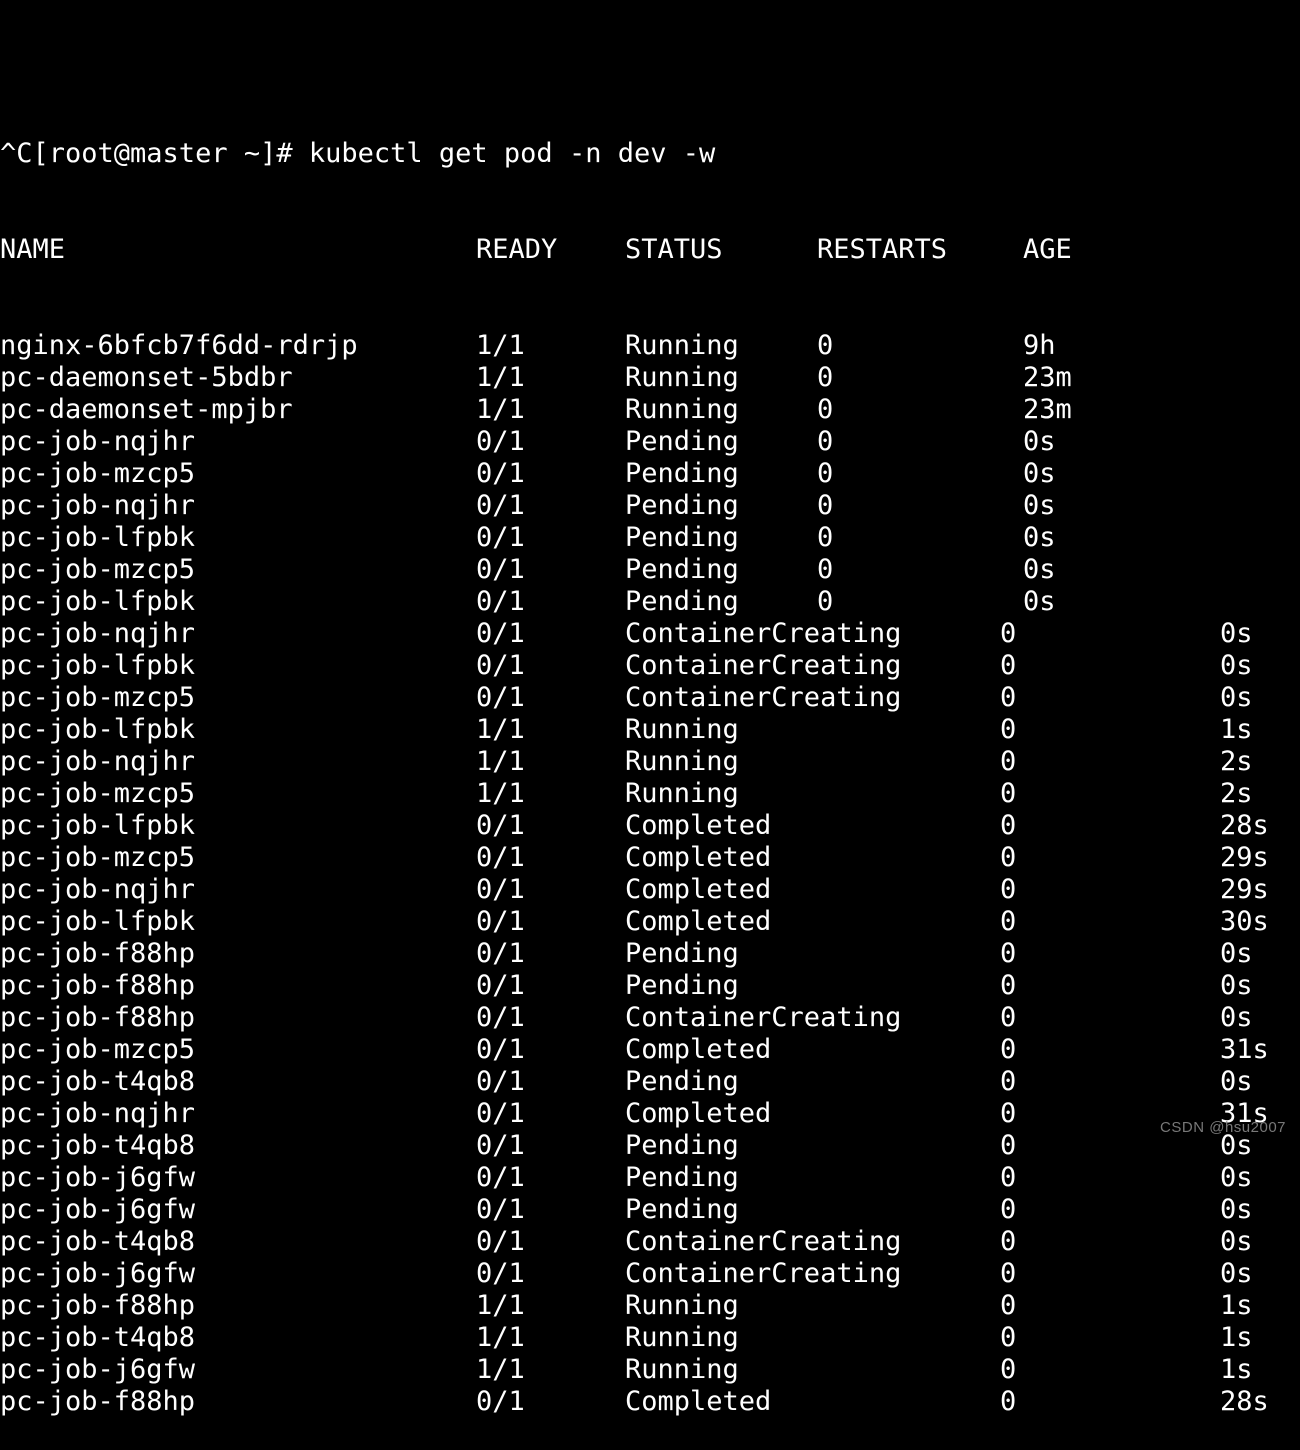 The width and height of the screenshot is (1300, 1450). I want to click on column-header-status: STATUS, so click(674, 249).